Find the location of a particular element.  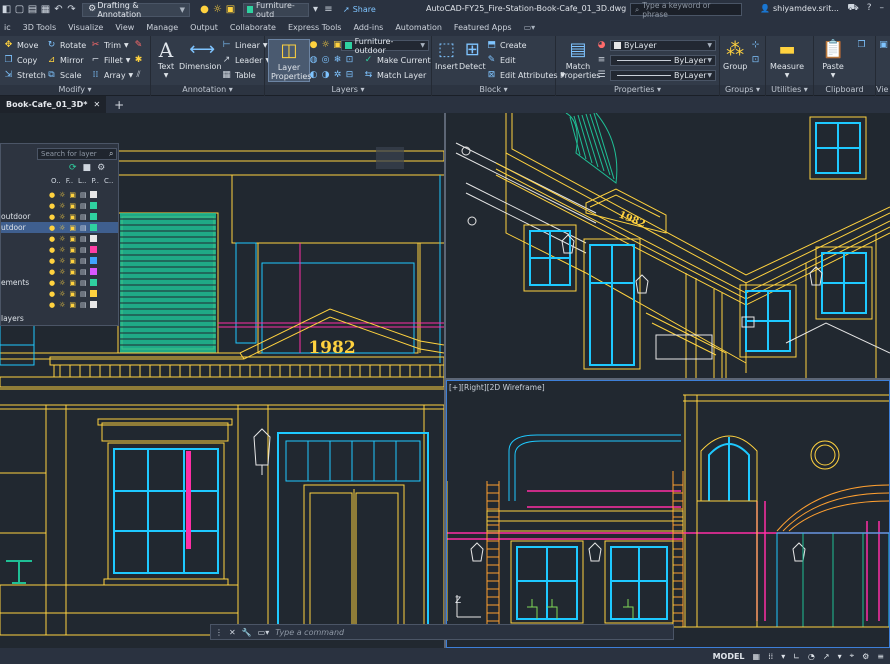

utilities-panel-title: Utilities ▾ is located at coordinates (789, 90).